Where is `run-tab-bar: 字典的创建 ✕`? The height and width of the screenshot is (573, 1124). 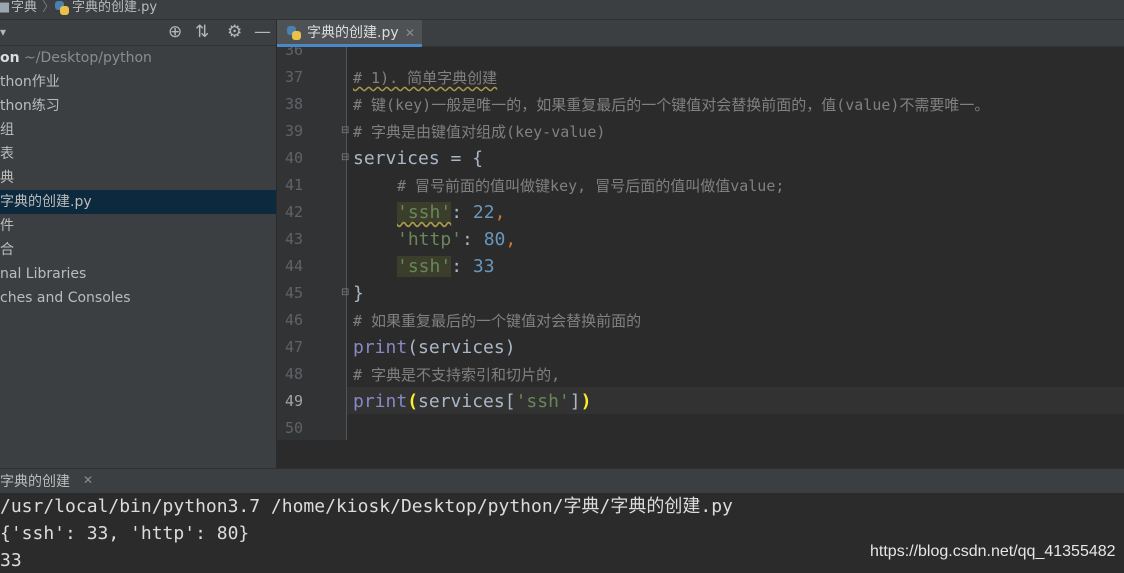 run-tab-bar: 字典的创建 ✕ is located at coordinates (562, 480).